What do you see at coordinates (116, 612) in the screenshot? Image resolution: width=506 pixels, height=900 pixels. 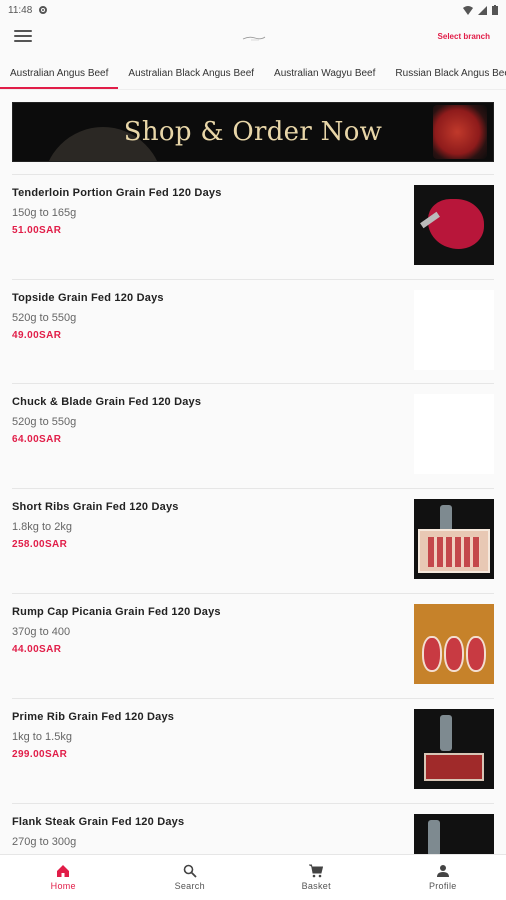 I see `product-name: Rump Cap Picania Grain Fed 120 Days` at bounding box center [116, 612].